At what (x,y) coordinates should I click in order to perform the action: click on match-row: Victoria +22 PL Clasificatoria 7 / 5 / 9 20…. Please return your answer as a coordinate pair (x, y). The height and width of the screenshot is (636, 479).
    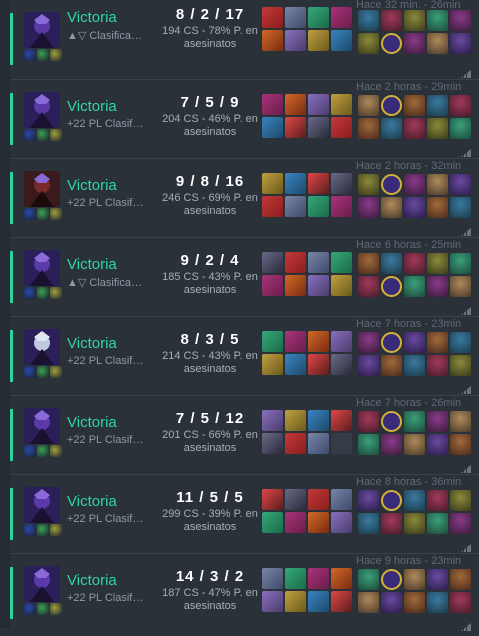
    Looking at the image, I should click on (244, 118).